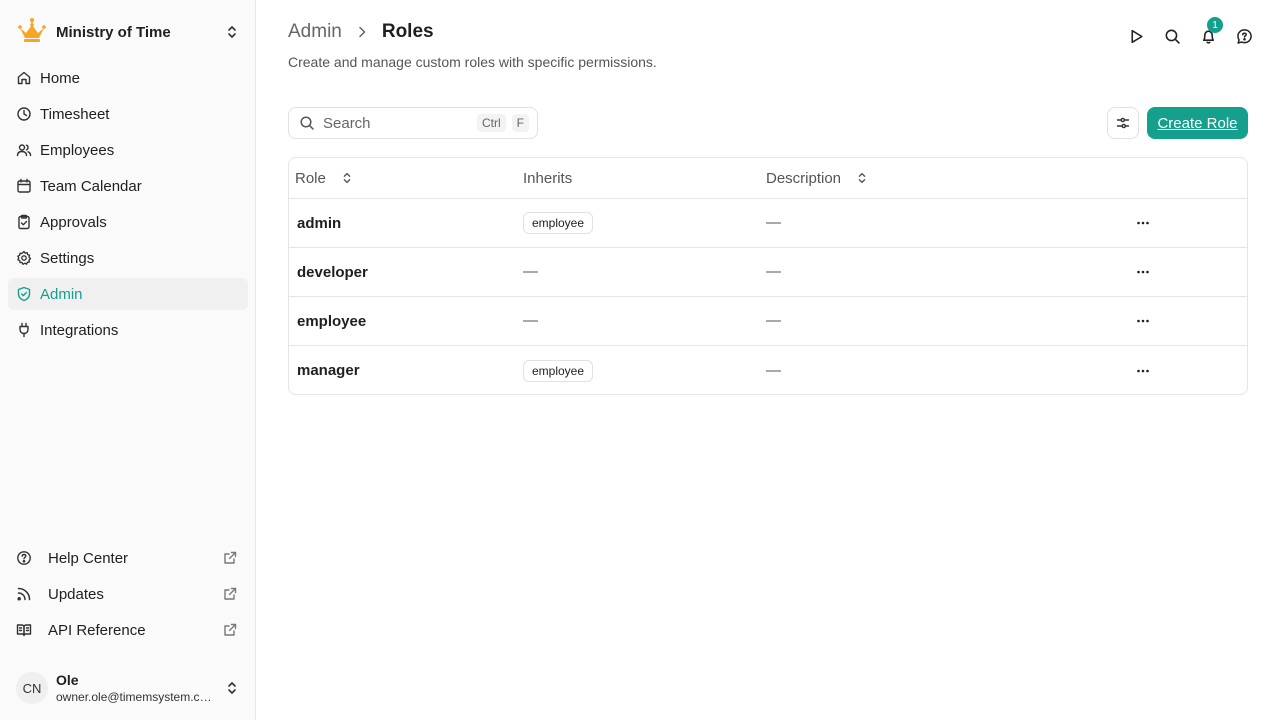 This screenshot has height=720, width=1280. What do you see at coordinates (1244, 36) in the screenshot?
I see `help-chat-button` at bounding box center [1244, 36].